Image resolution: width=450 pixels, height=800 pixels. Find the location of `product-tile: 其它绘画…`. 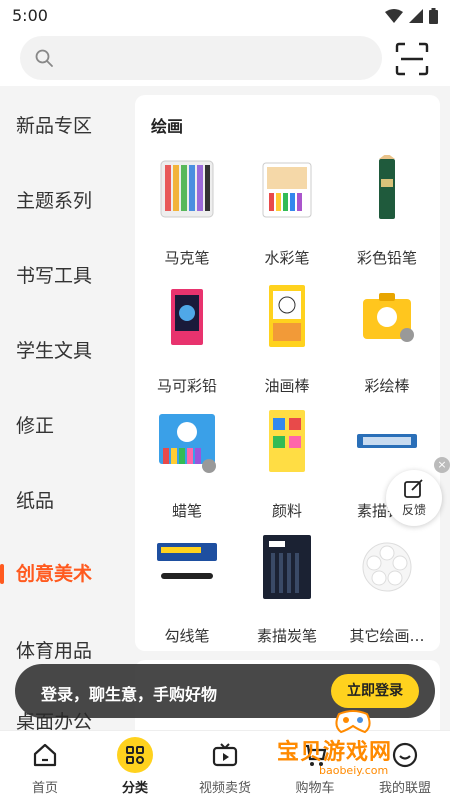

product-tile: 其它绘画… is located at coordinates (387, 593).